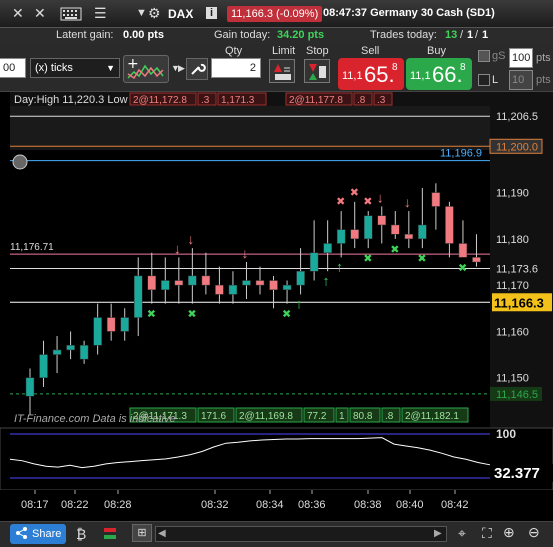  What do you see at coordinates (35, 505) in the screenshot?
I see `x-tick-label: 08:17` at bounding box center [35, 505].